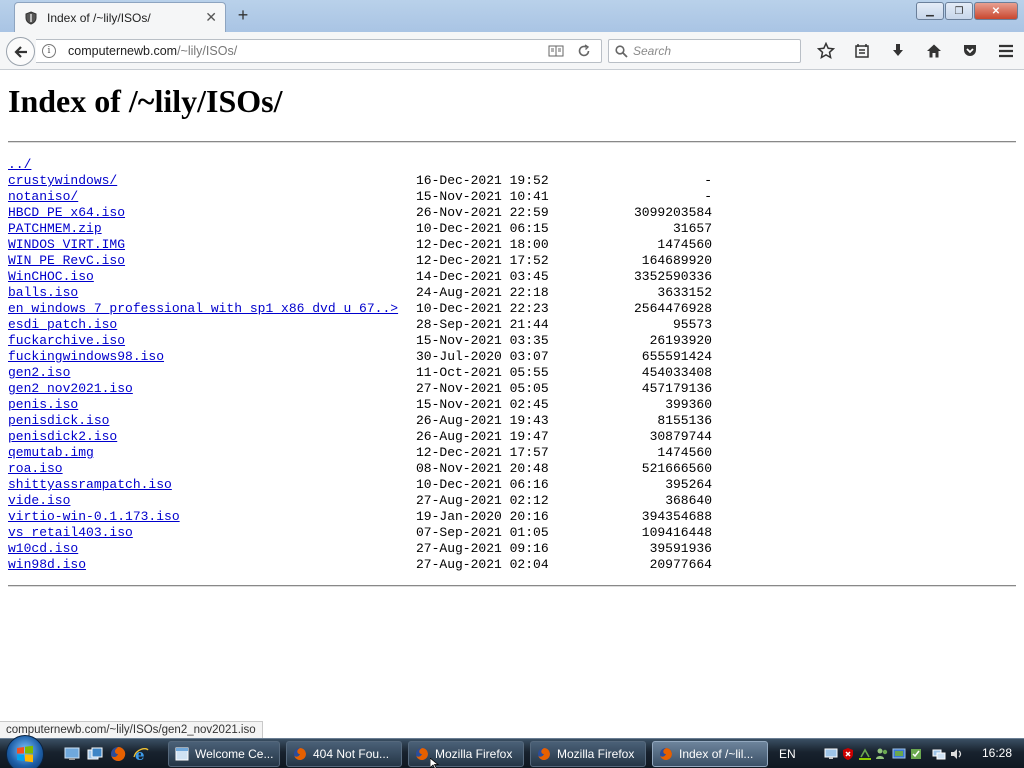 The image size is (1024, 768). Describe the element at coordinates (652, 51) in the screenshot. I see `search-input: Search` at that location.